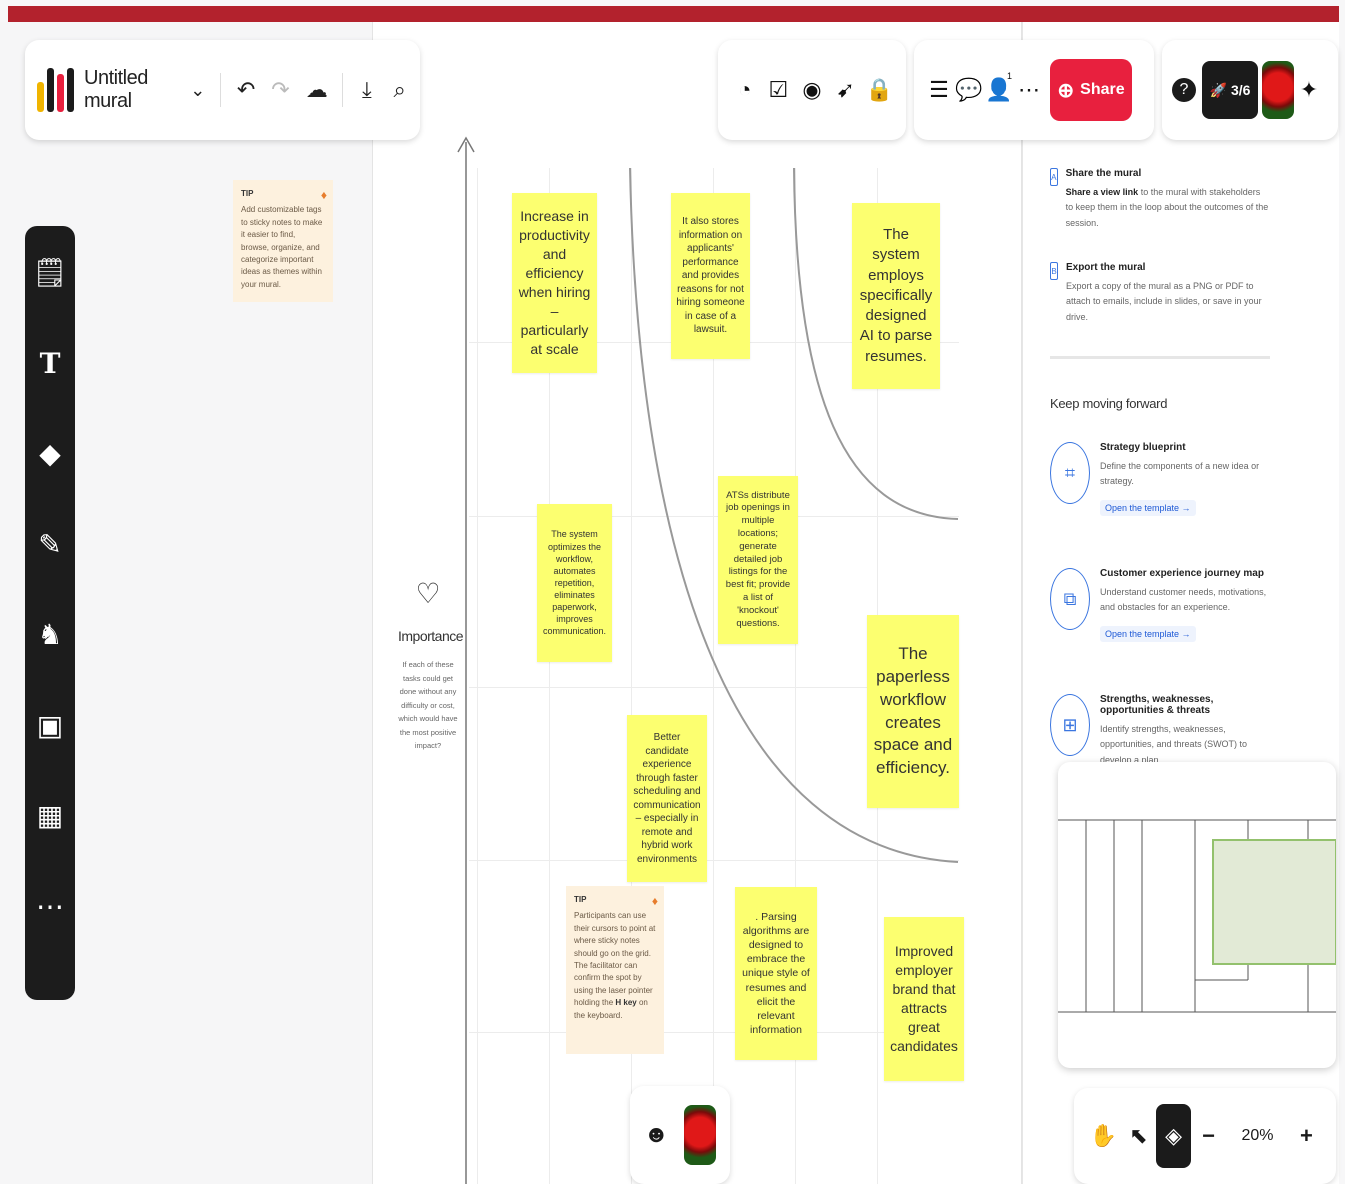 The width and height of the screenshot is (1345, 1184). What do you see at coordinates (50, 754) in the screenshot?
I see `image-icon: ▣` at bounding box center [50, 754].